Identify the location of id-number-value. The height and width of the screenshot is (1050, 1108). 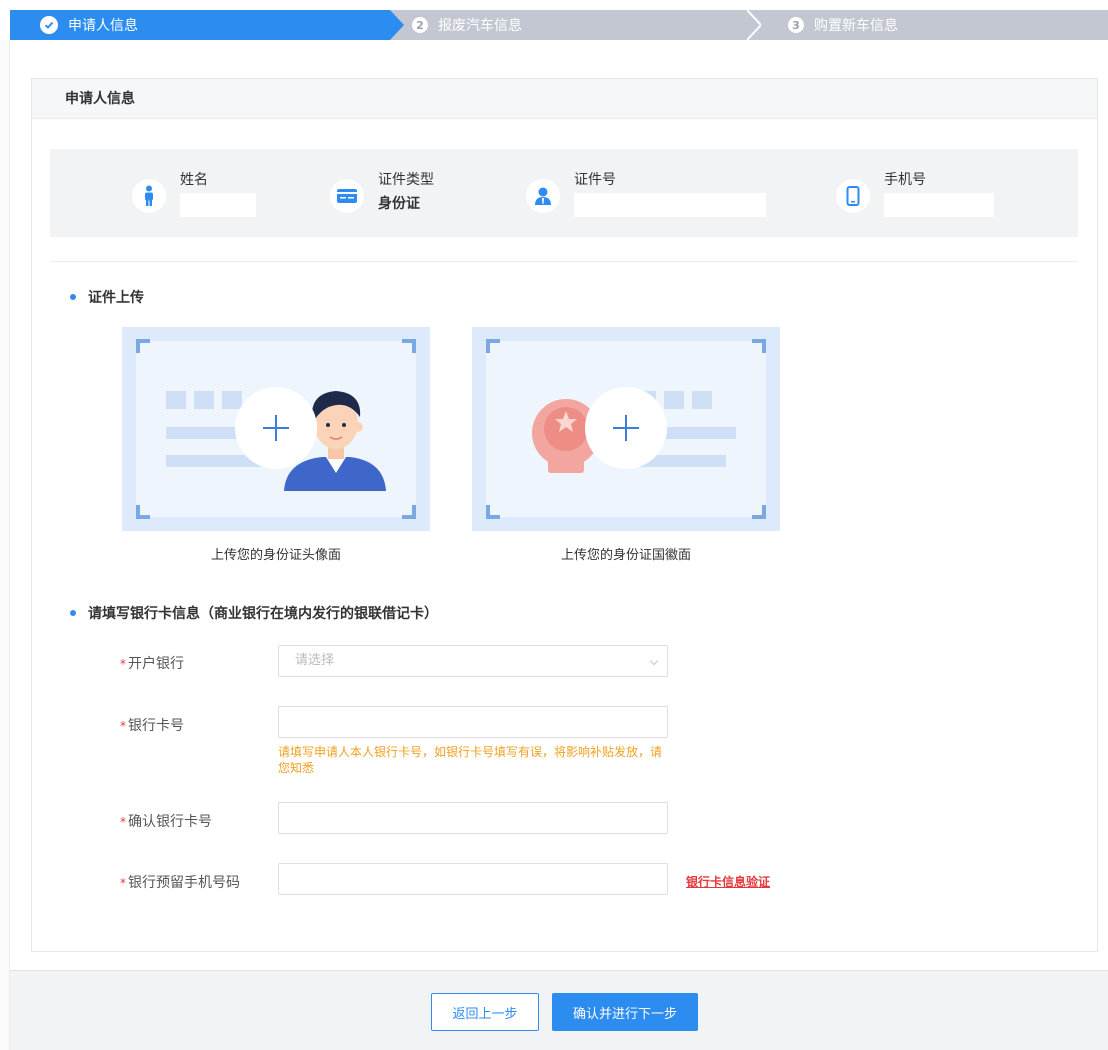
(670, 205).